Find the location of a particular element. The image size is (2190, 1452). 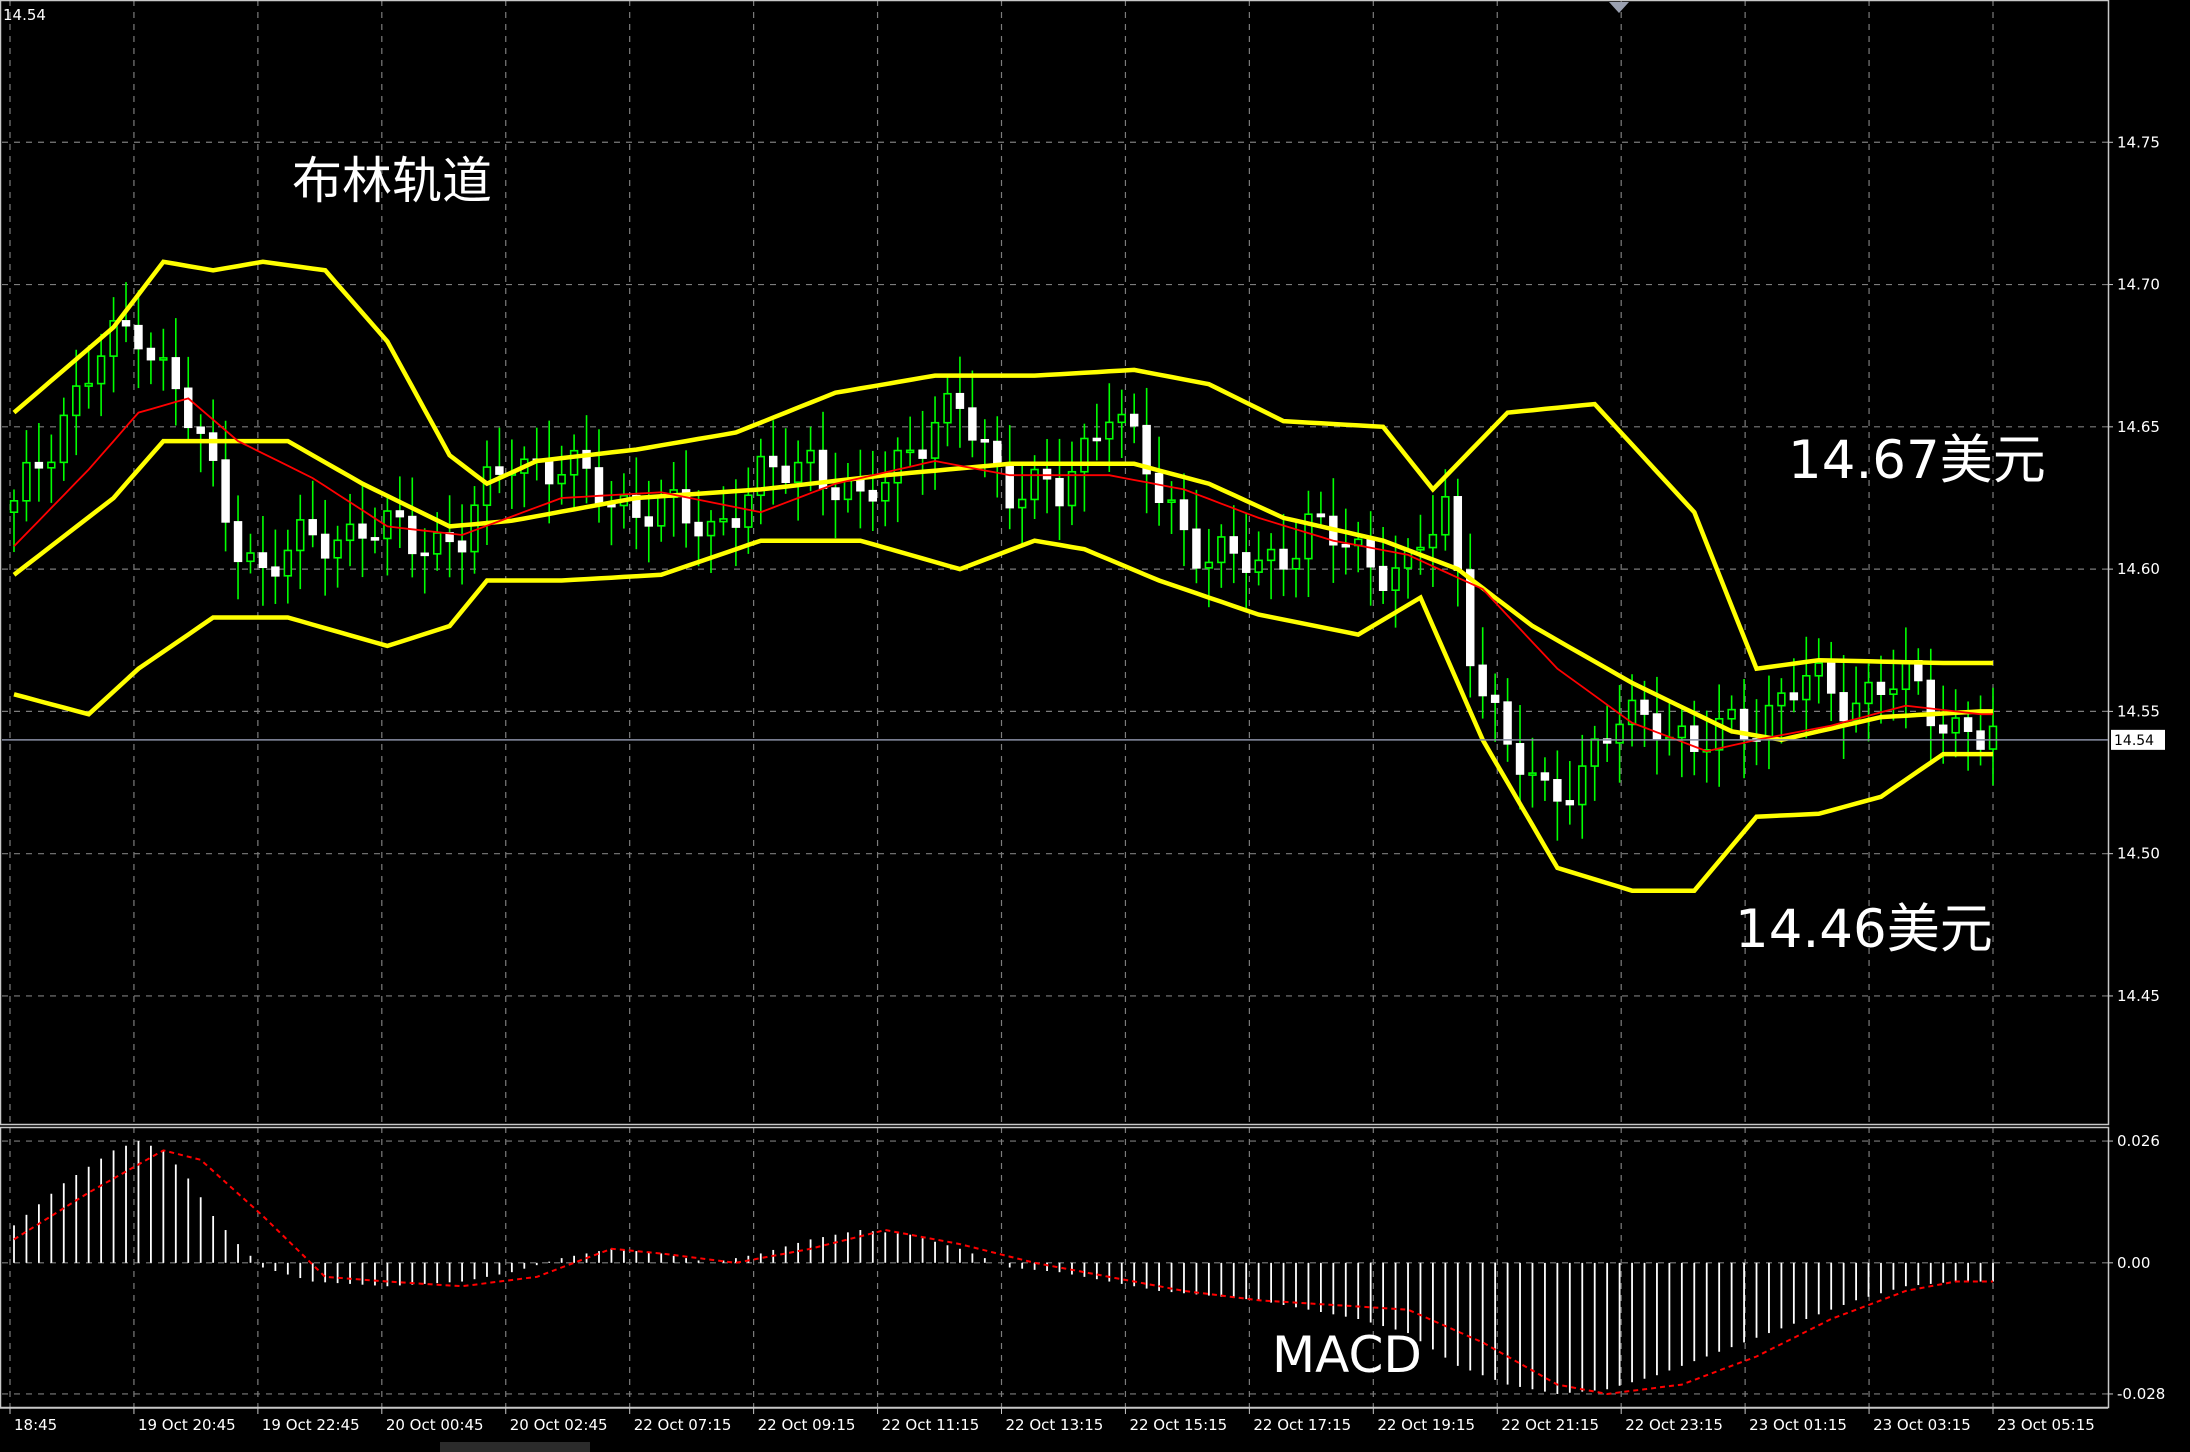

x-tick-label: 19 Oct 22:45 is located at coordinates (311, 1425).